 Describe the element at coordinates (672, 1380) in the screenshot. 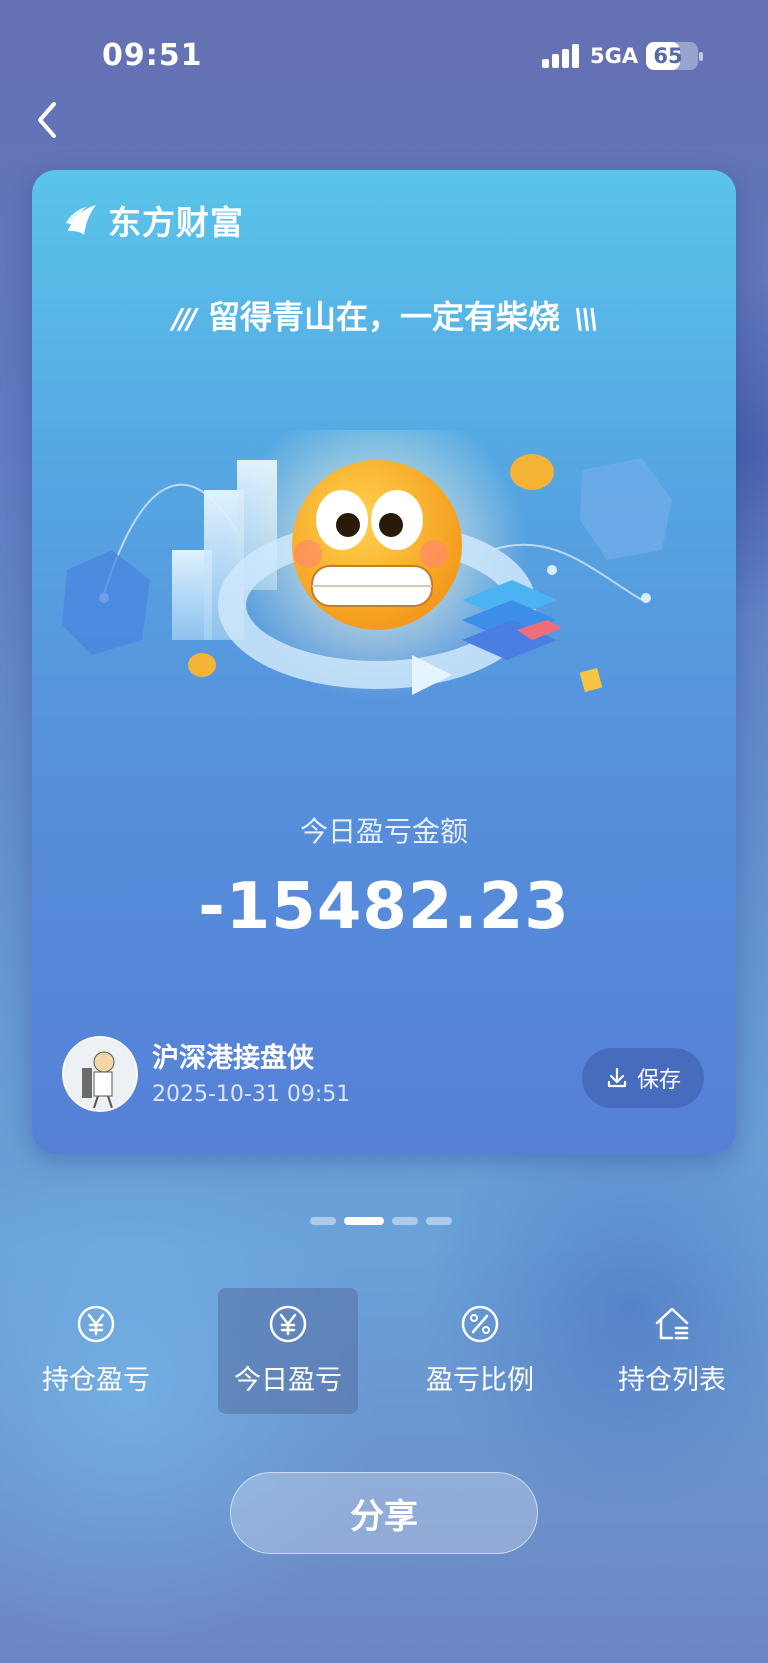

I see `tab-label: 持仓列表` at that location.